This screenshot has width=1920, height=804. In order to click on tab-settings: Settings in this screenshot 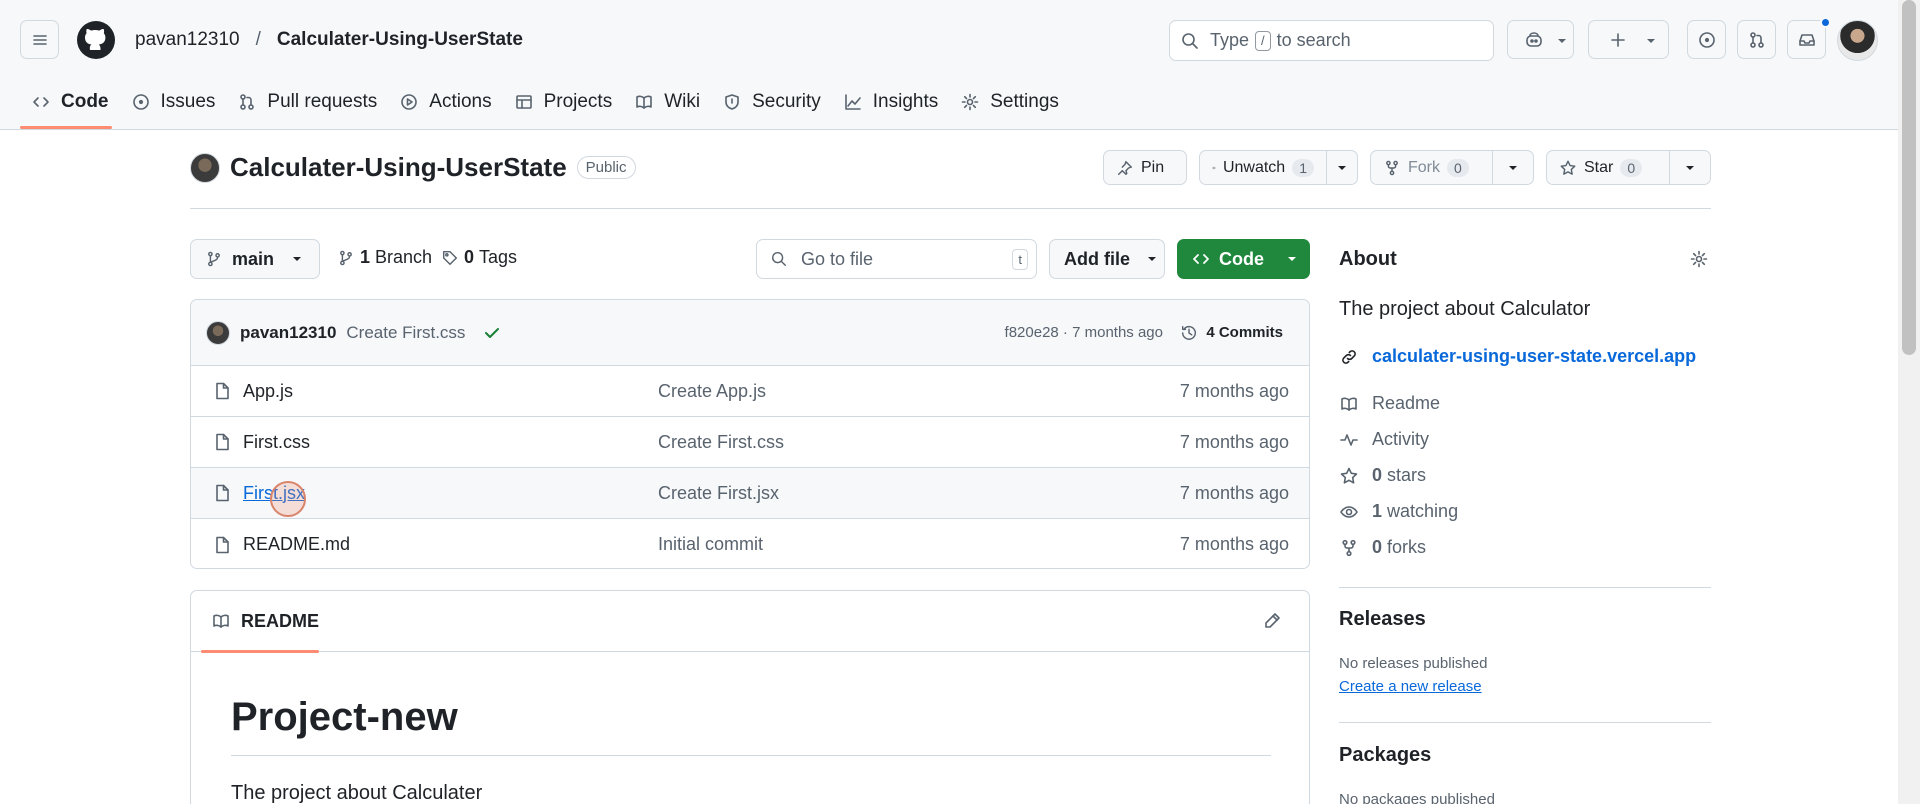, I will do `click(1009, 102)`.